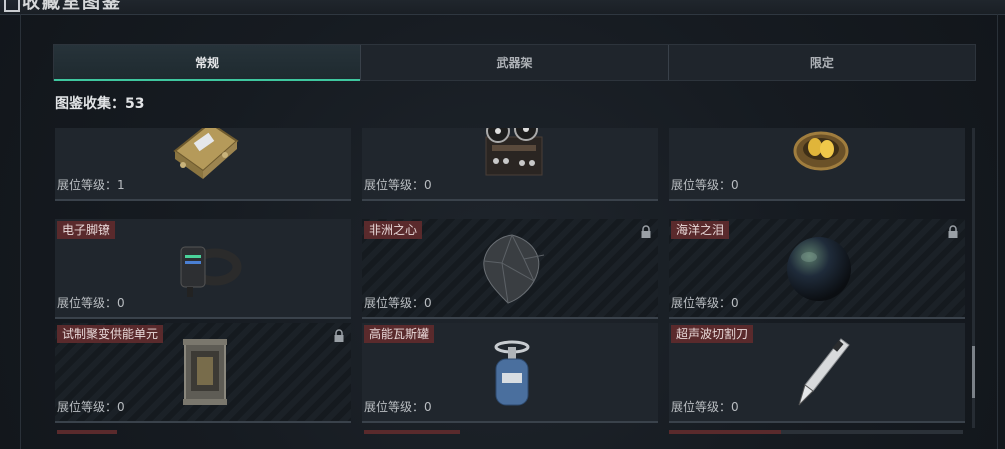 This screenshot has width=1005, height=449. I want to click on item-card: 试制聚变供能单元 展位等级：0, so click(203, 373).